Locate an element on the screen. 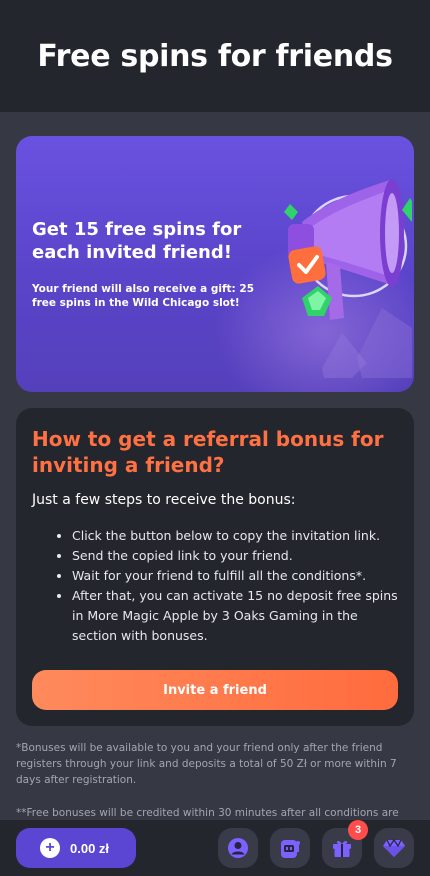  page-header: Free spins for friends is located at coordinates (215, 56).